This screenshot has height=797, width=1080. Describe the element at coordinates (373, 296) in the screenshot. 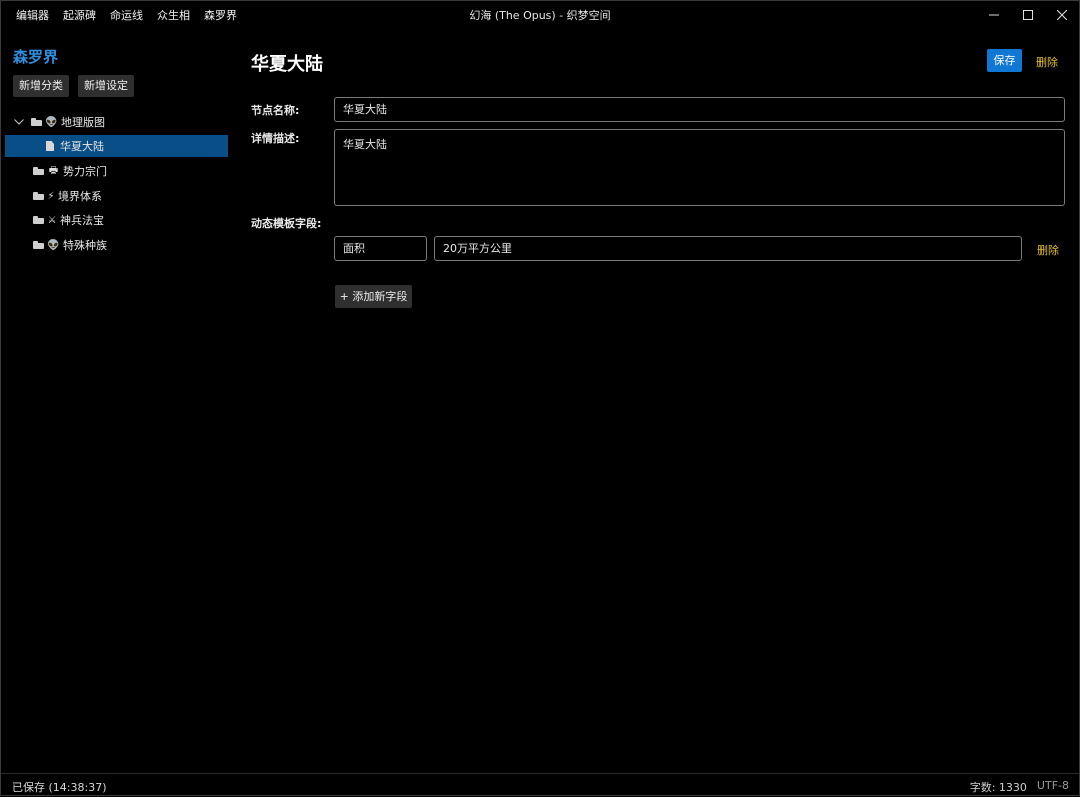

I see `add-field-button: + 添加新字段` at that location.